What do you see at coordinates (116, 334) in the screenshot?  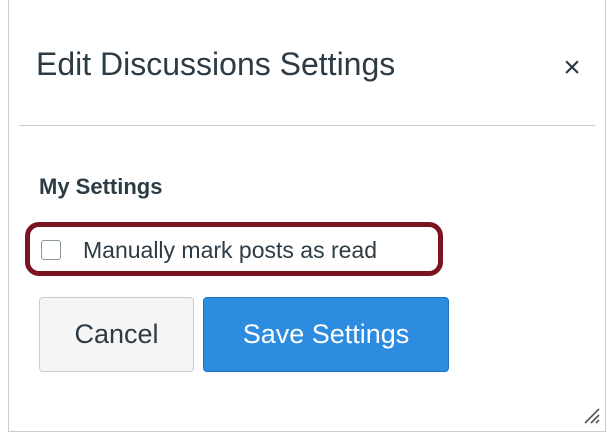 I see `cancel-button: Cancel` at bounding box center [116, 334].